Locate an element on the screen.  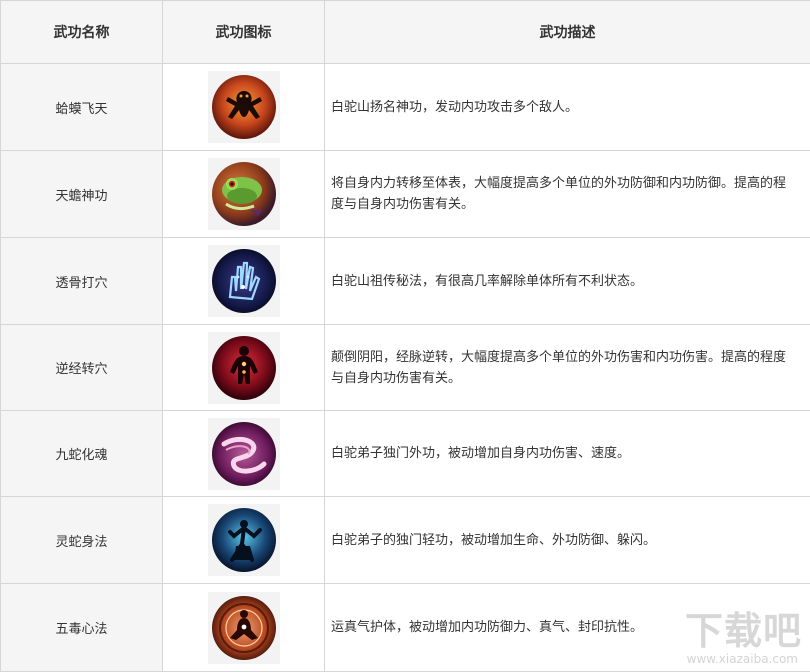
skill-name: 透骨打穴 is located at coordinates (82, 281).